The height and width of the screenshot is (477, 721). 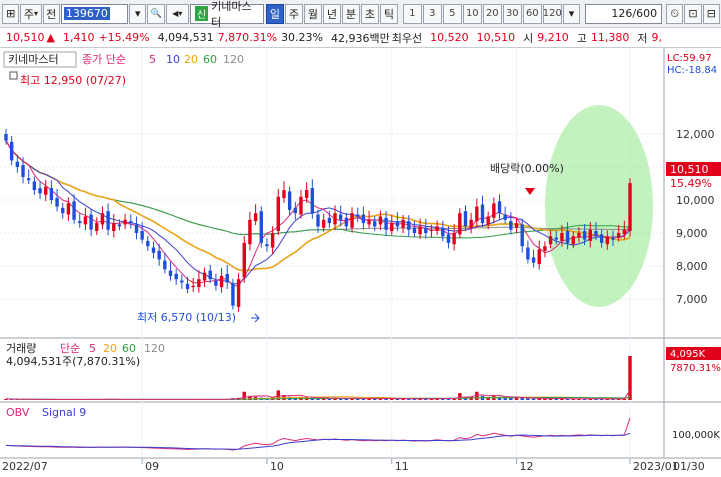 I want to click on ask-price: 10,520, so click(x=449, y=37).